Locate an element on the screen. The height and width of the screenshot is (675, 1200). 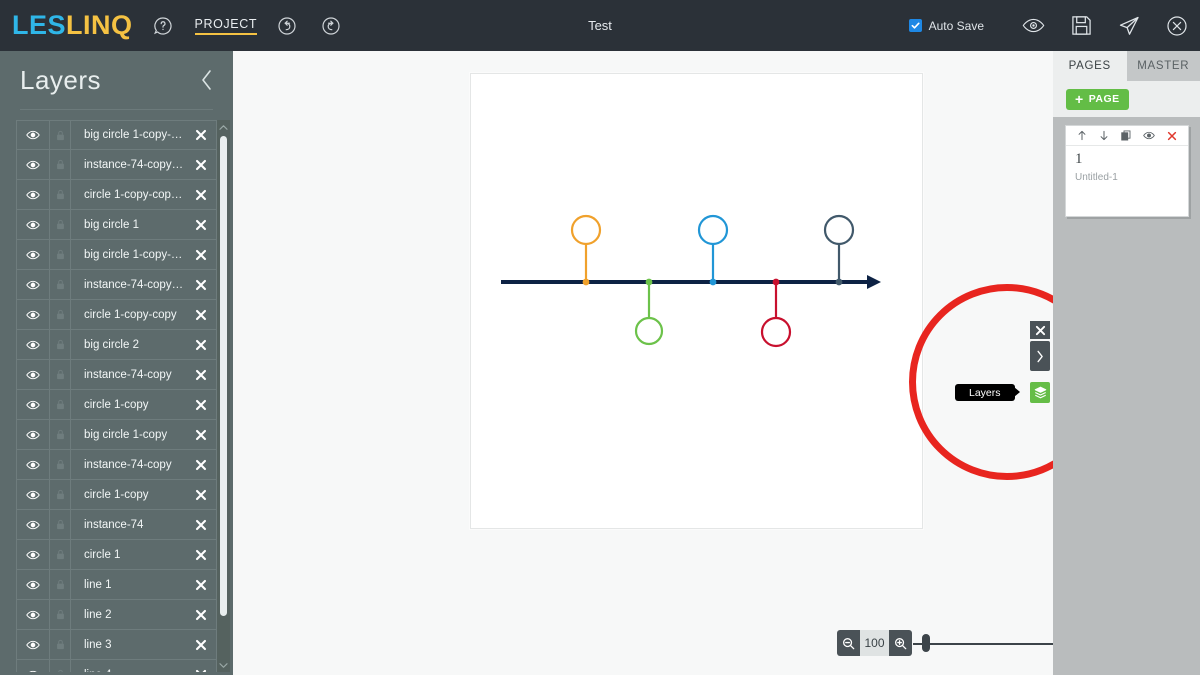
layers-scrollbar-thumb is located at coordinates (223, 376).